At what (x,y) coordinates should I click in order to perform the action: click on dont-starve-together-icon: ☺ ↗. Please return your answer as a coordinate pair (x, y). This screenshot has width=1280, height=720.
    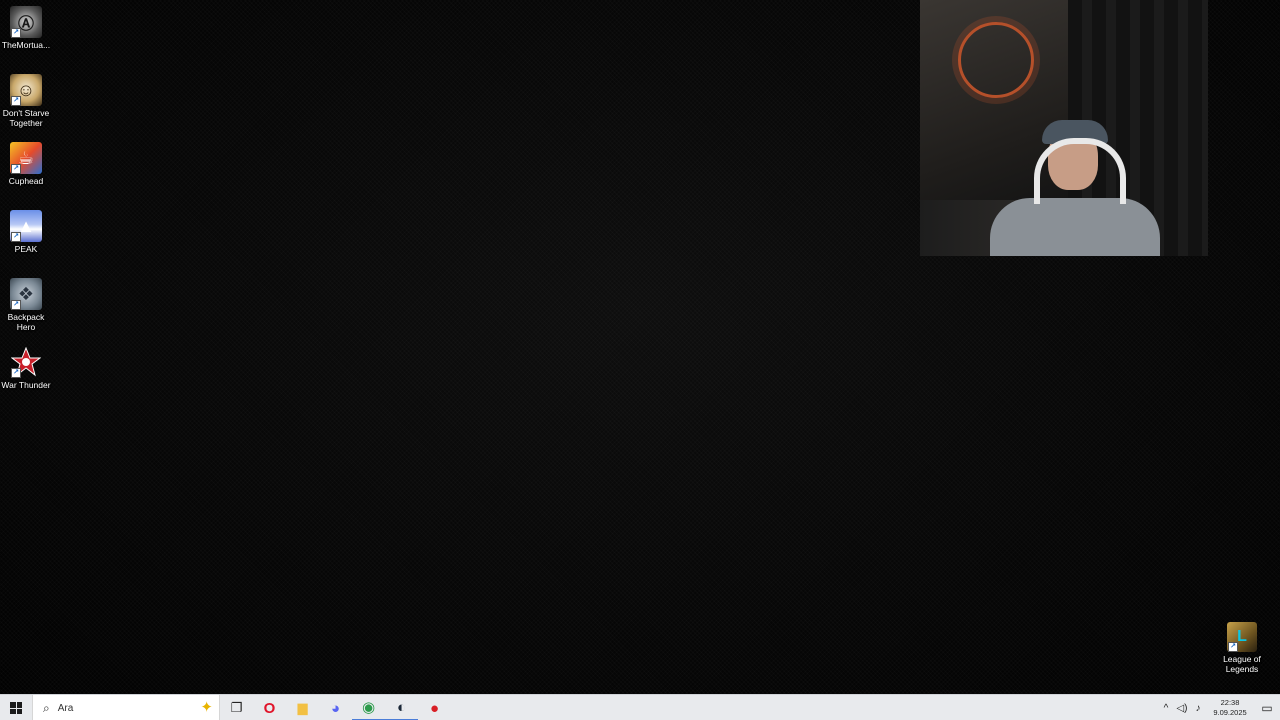
    Looking at the image, I should click on (26, 90).